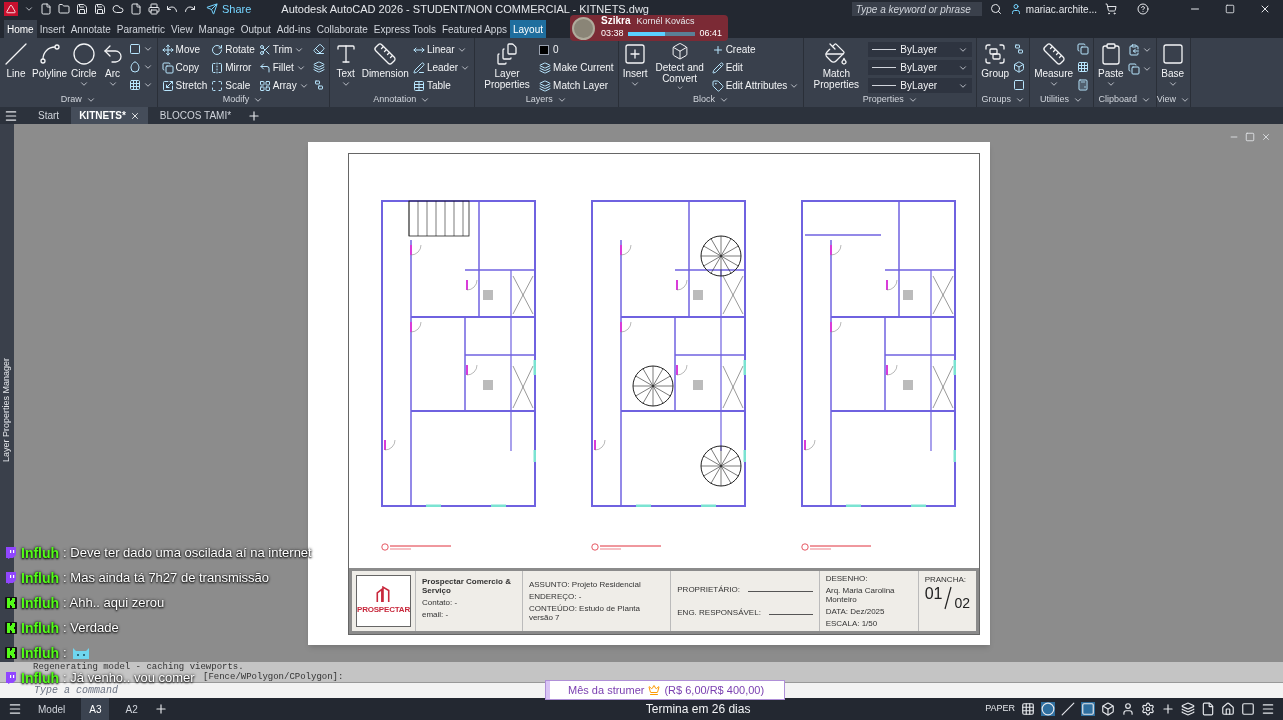 The image size is (1283, 720). Describe the element at coordinates (1143, 9) in the screenshot. I see `help-icon` at that location.